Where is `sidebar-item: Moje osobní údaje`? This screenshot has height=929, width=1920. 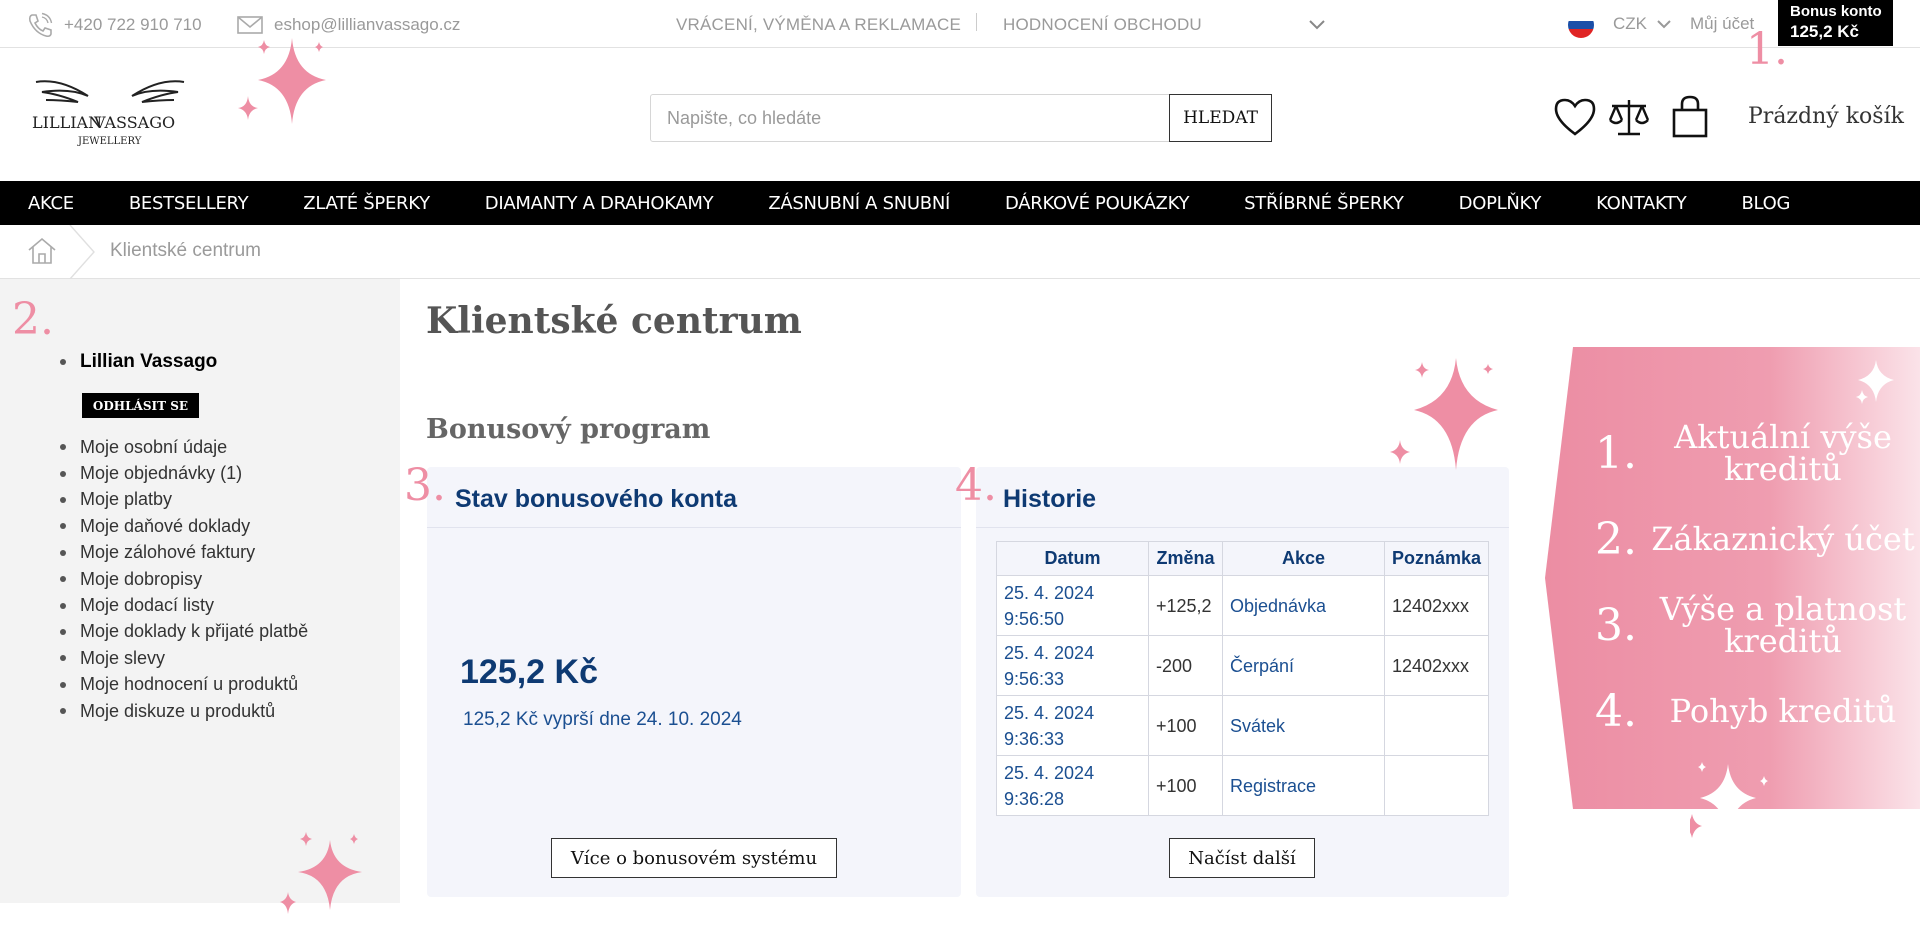
sidebar-item: Moje osobní údaje is located at coordinates (184, 447).